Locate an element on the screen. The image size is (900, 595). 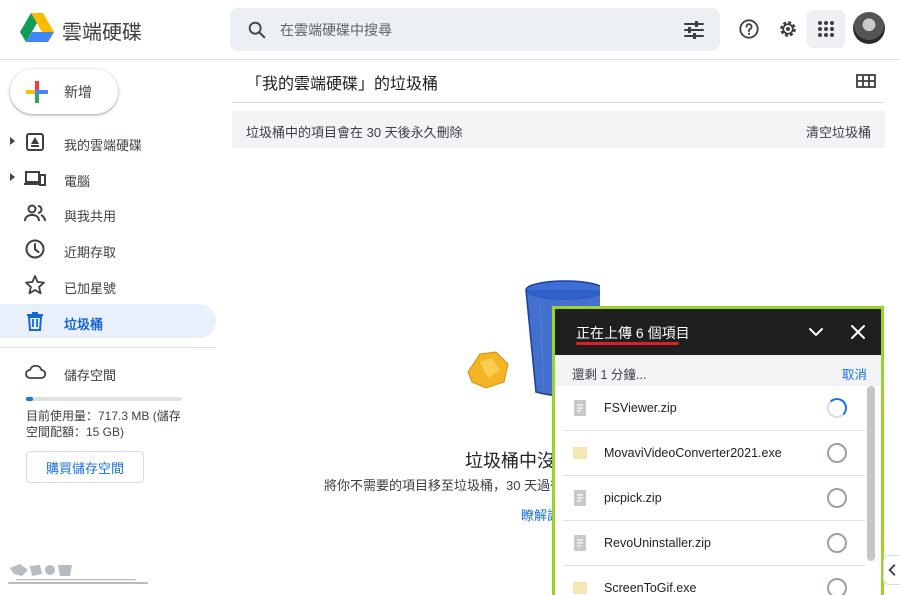
sidebar-item-label: 已加星號 is located at coordinates (90, 288).